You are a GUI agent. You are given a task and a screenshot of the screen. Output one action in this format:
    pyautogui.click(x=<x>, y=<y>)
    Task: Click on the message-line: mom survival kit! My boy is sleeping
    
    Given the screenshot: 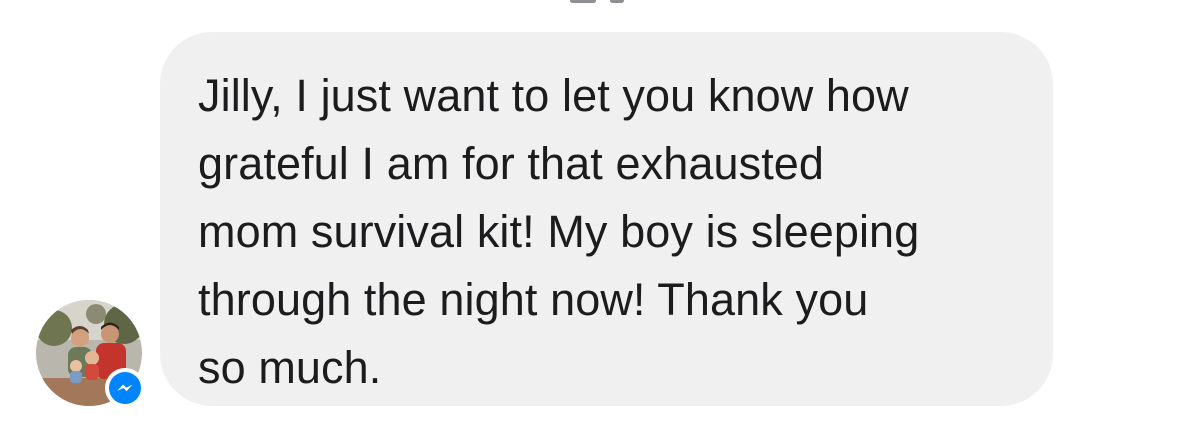 What is the action you would take?
    pyautogui.click(x=559, y=231)
    